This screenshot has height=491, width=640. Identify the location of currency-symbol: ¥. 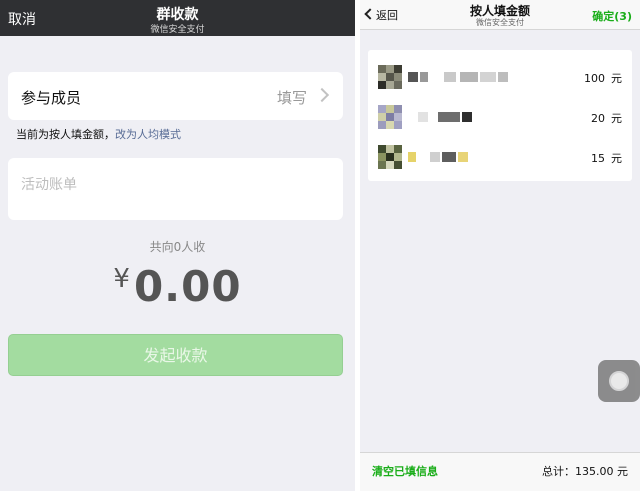
(121, 279).